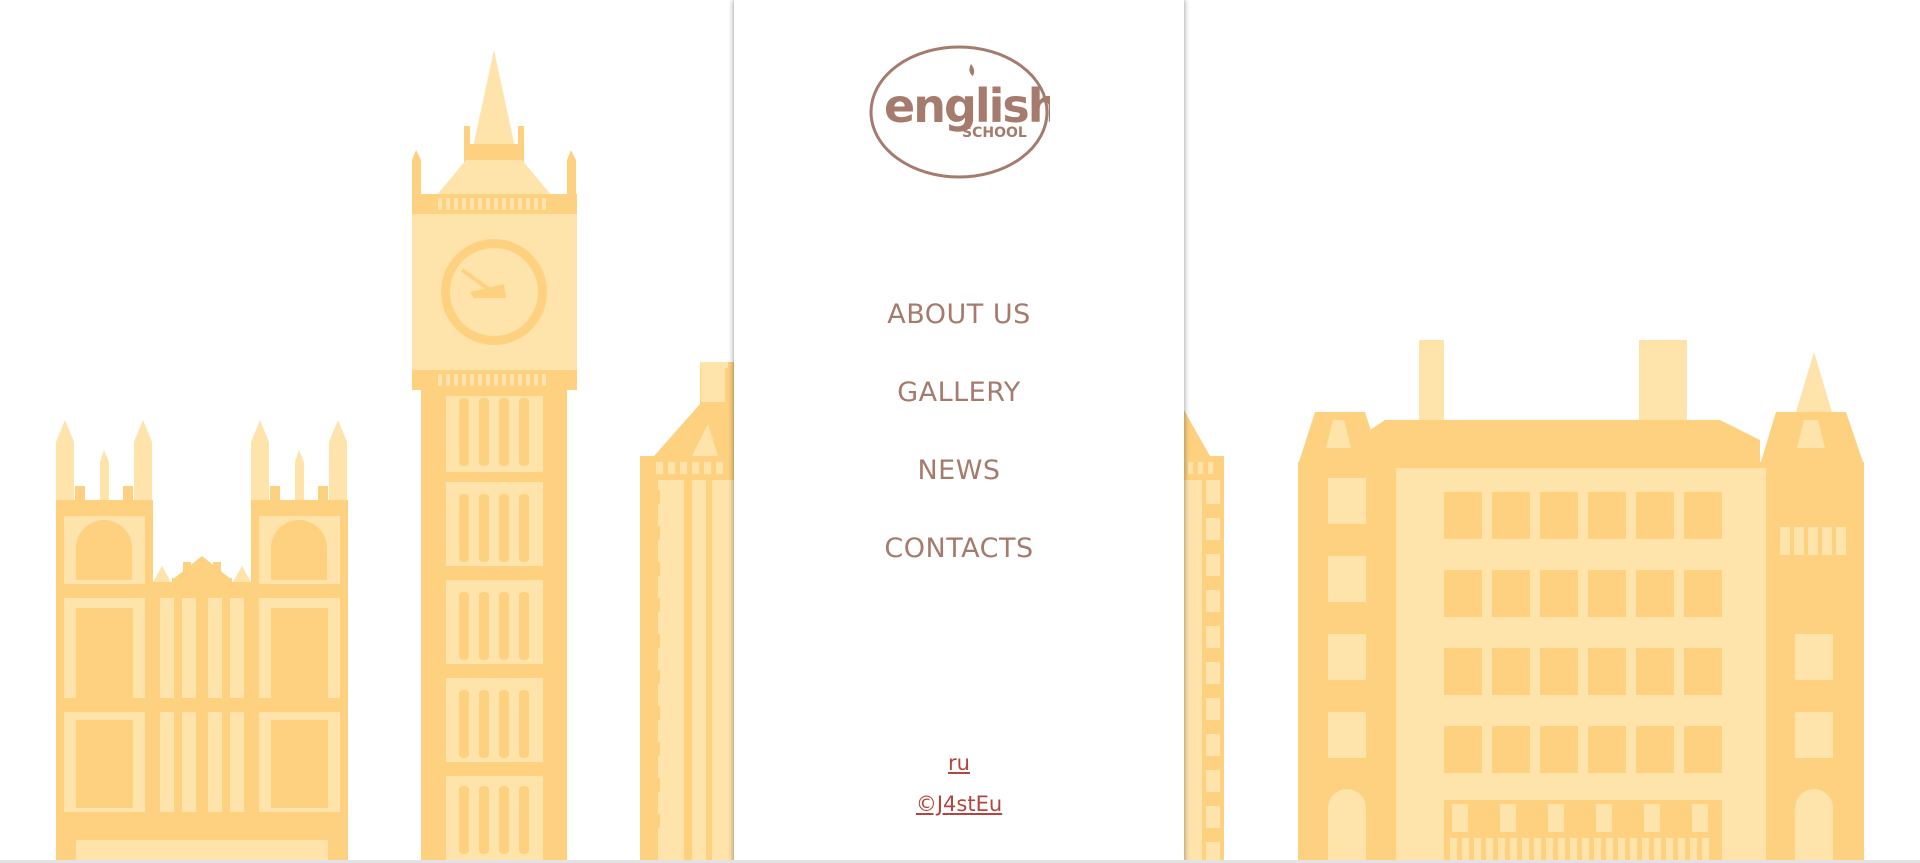 This screenshot has width=1920, height=863. I want to click on nav-item: CONTACTS, so click(959, 563).